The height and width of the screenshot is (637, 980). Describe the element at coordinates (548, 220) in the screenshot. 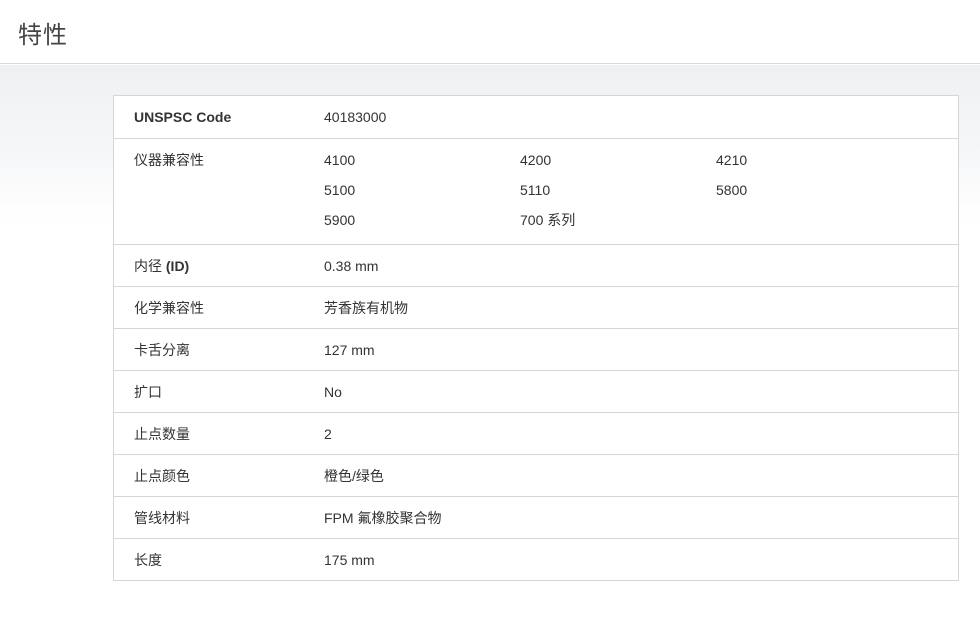

I see `compatibility-item: 700 系列` at that location.